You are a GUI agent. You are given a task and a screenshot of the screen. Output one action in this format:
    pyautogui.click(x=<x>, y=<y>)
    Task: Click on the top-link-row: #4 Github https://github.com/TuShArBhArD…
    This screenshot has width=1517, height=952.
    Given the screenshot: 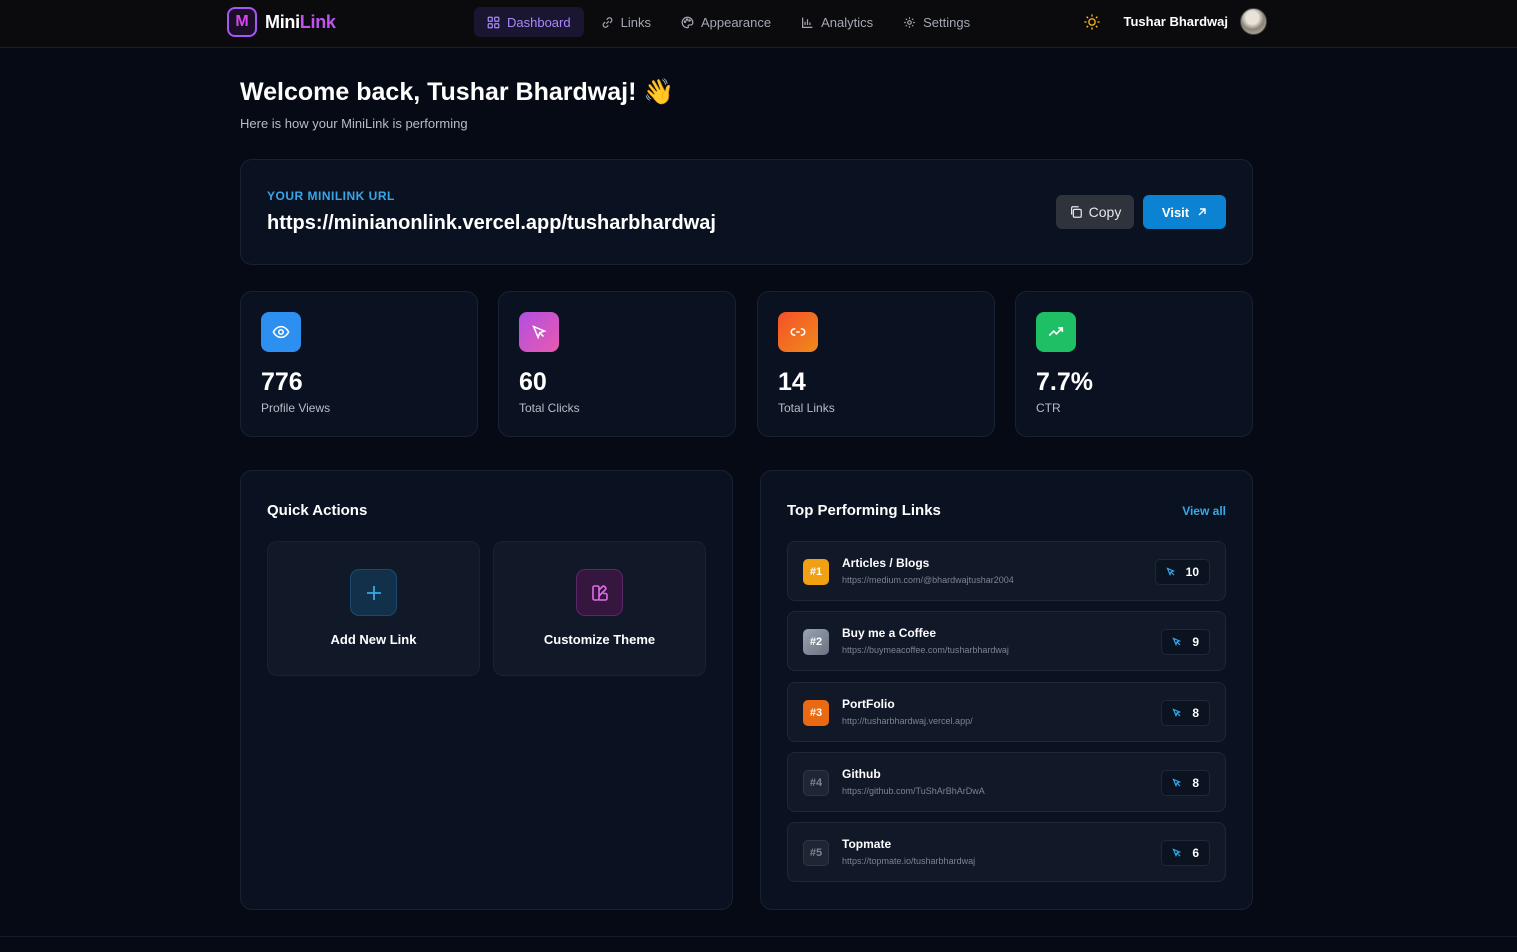 What is the action you would take?
    pyautogui.click(x=1006, y=782)
    